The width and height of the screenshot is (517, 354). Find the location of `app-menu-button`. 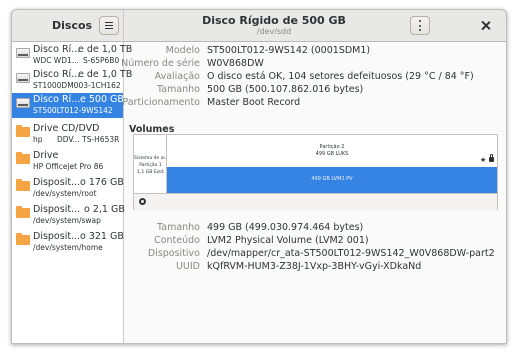

app-menu-button is located at coordinates (109, 25).